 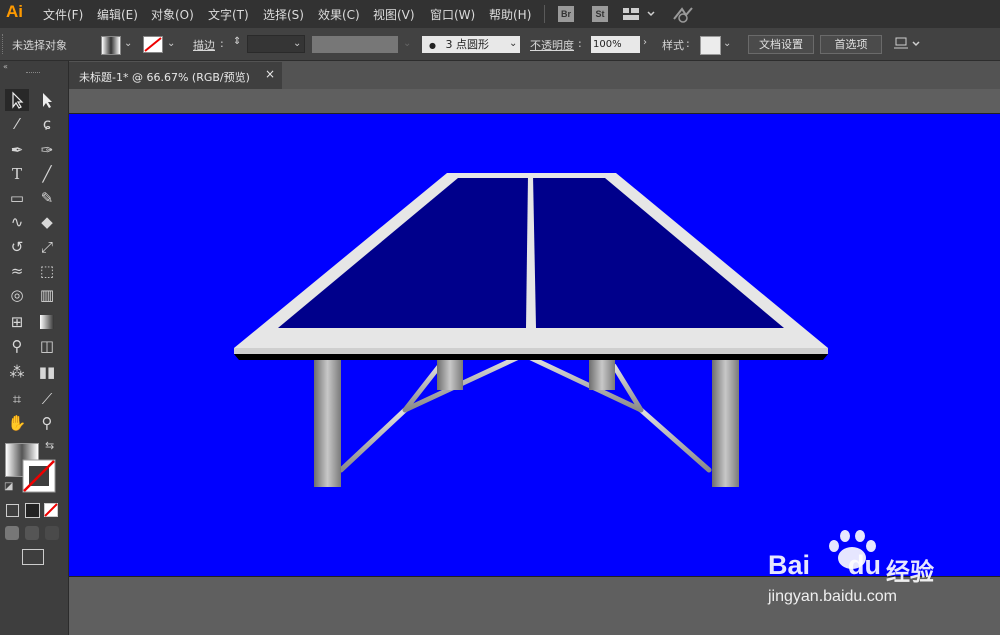 I want to click on brand-right: du, so click(x=865, y=565).